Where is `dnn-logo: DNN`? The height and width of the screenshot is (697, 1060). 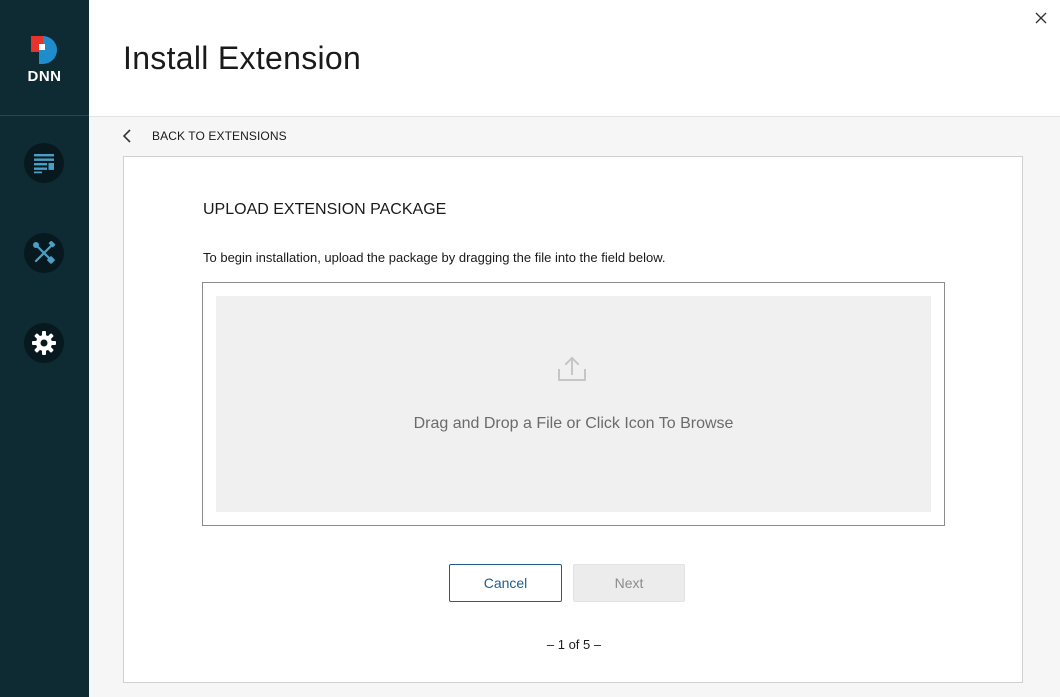 dnn-logo: DNN is located at coordinates (44, 58).